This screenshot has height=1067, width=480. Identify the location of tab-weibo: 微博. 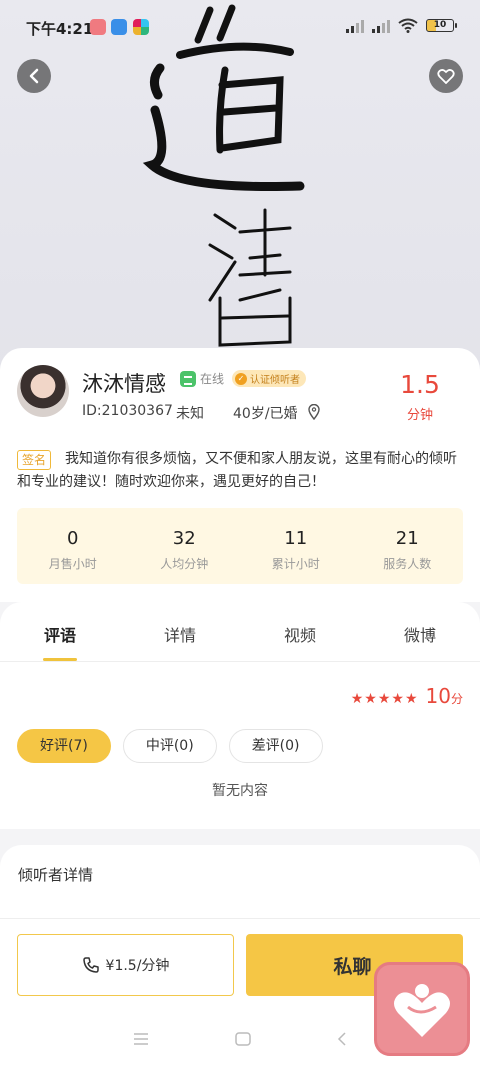
(420, 631).